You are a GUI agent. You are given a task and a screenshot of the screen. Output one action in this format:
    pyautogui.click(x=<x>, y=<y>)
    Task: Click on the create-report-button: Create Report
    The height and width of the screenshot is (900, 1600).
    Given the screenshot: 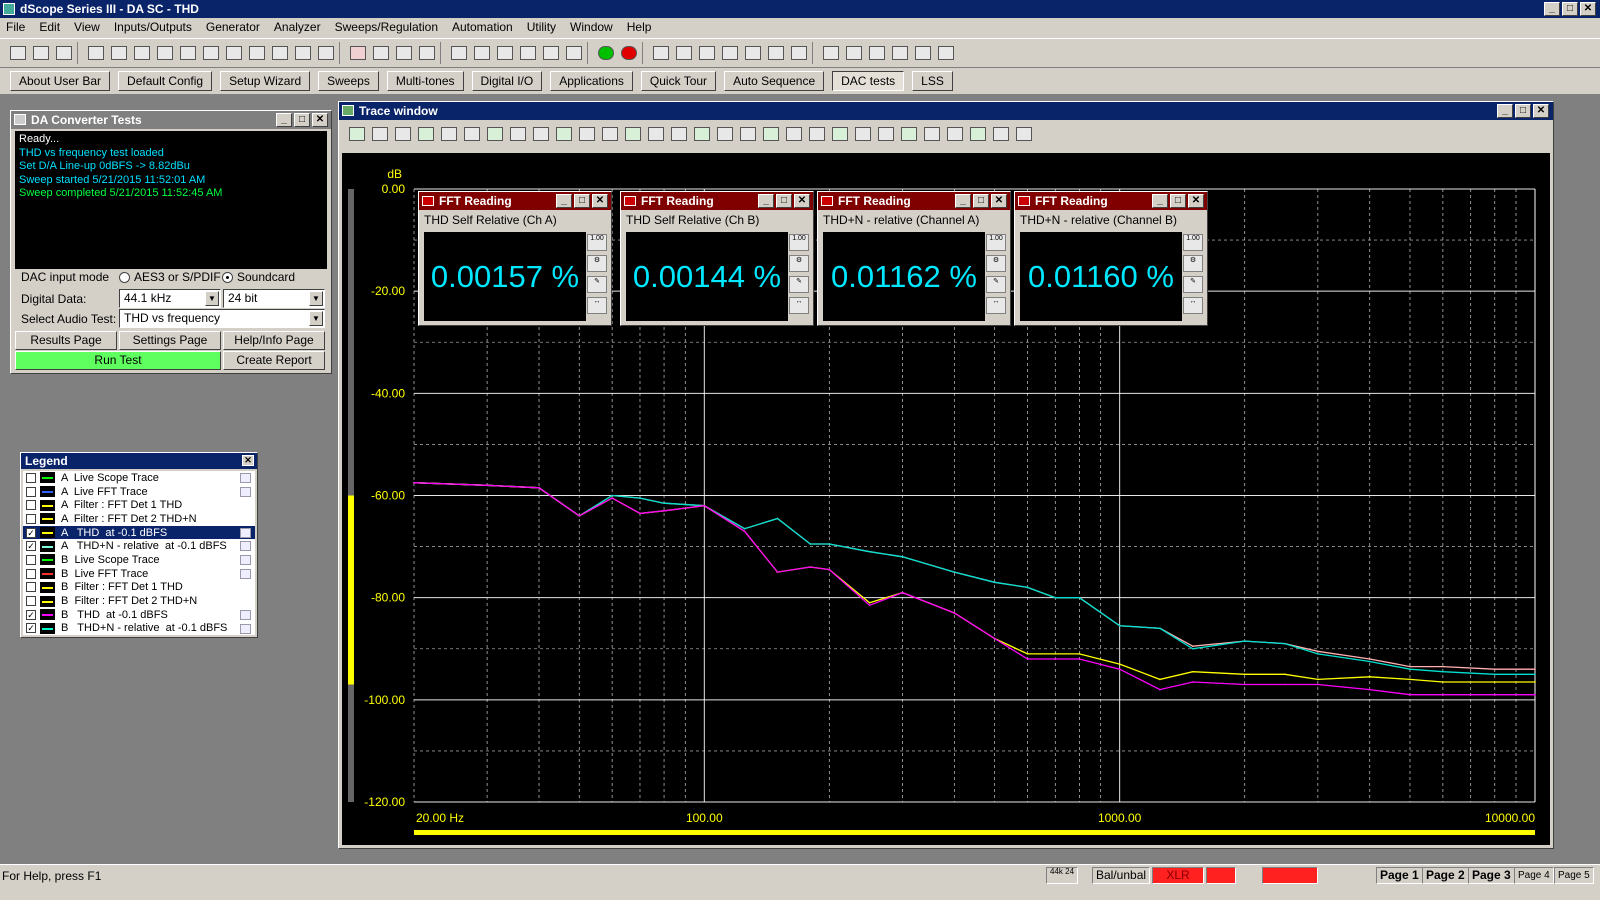 What is the action you would take?
    pyautogui.click(x=274, y=360)
    